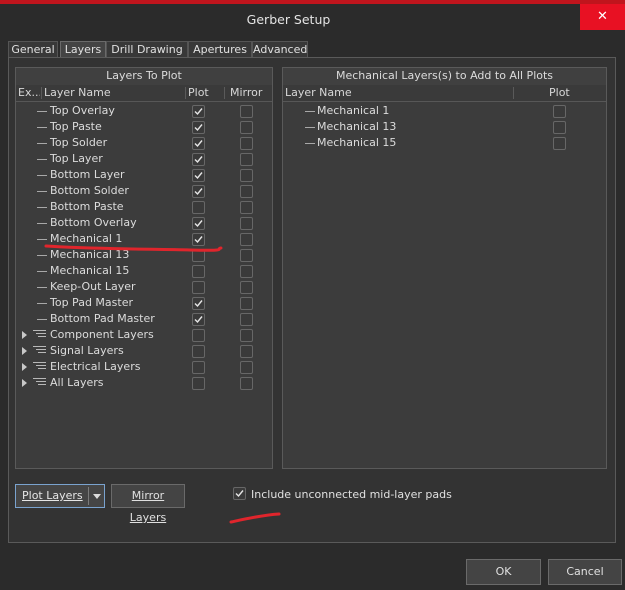 Image resolution: width=625 pixels, height=590 pixels. What do you see at coordinates (503, 572) in the screenshot?
I see `ok-button: OK` at bounding box center [503, 572].